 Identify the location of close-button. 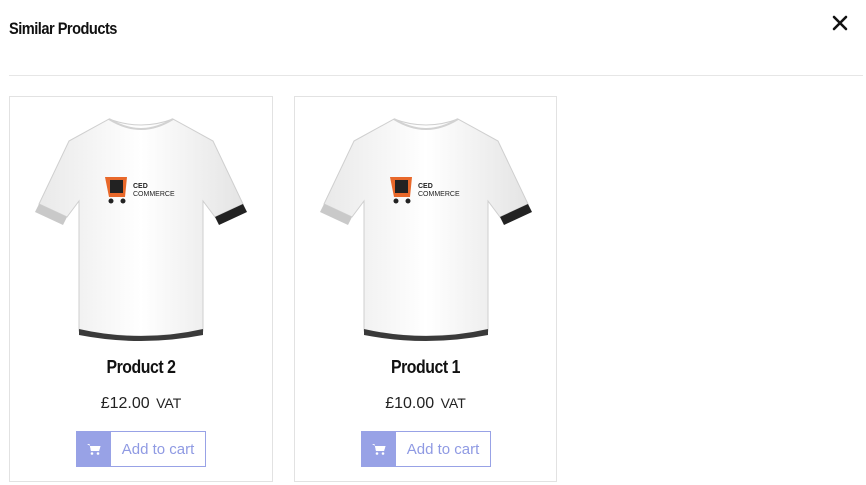
(840, 23).